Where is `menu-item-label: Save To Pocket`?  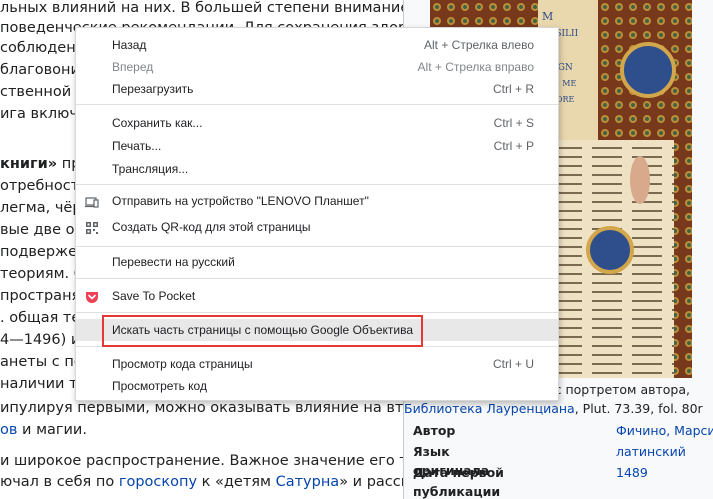
menu-item-label: Save To Pocket is located at coordinates (154, 296).